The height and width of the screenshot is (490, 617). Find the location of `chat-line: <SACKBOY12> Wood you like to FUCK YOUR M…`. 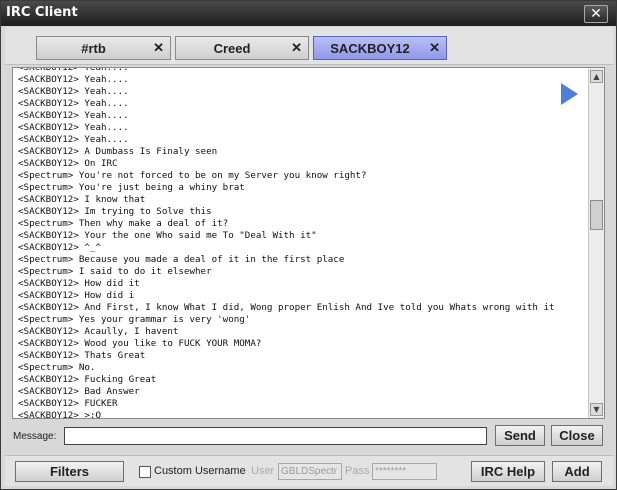

chat-line: <SACKBOY12> Wood you like to FUCK YOUR M… is located at coordinates (140, 343).